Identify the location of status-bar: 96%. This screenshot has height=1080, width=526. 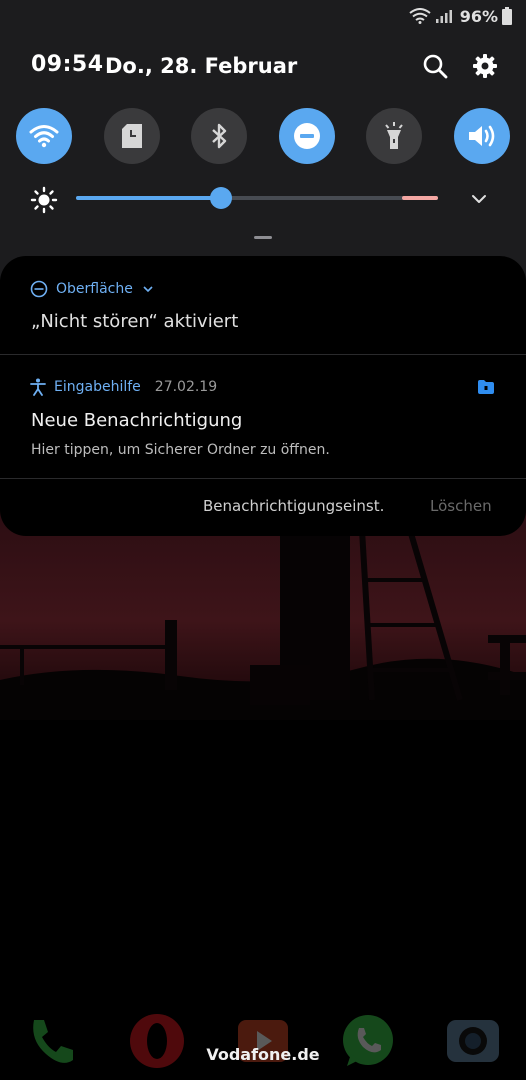
(460, 16).